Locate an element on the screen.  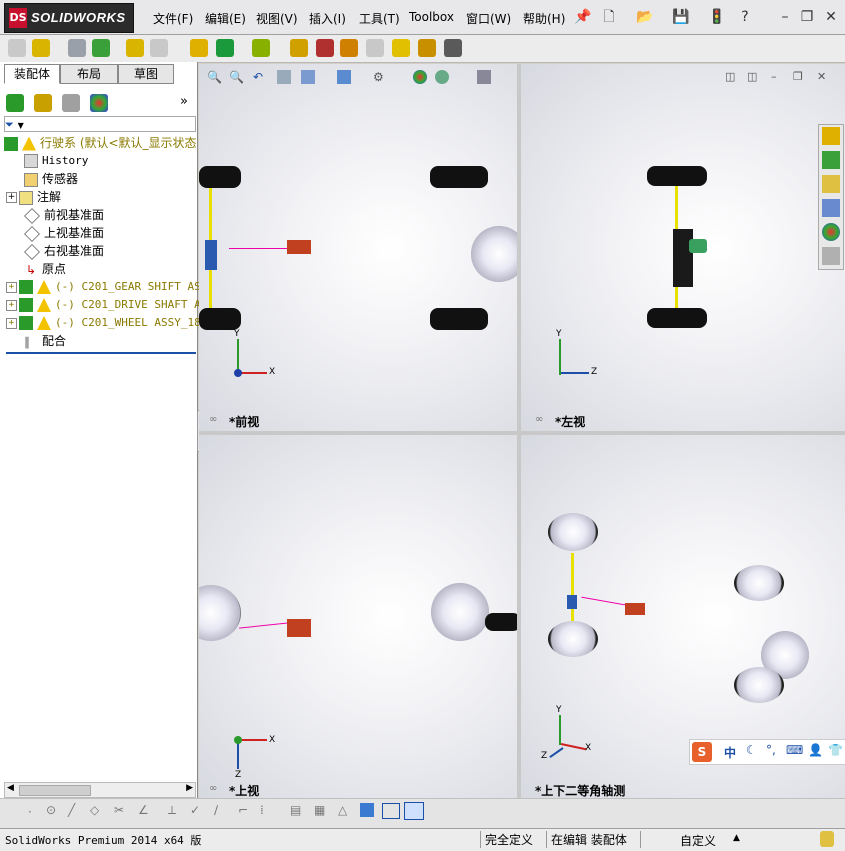
menu-tools: 工具(T) is located at coordinates (379, 18).